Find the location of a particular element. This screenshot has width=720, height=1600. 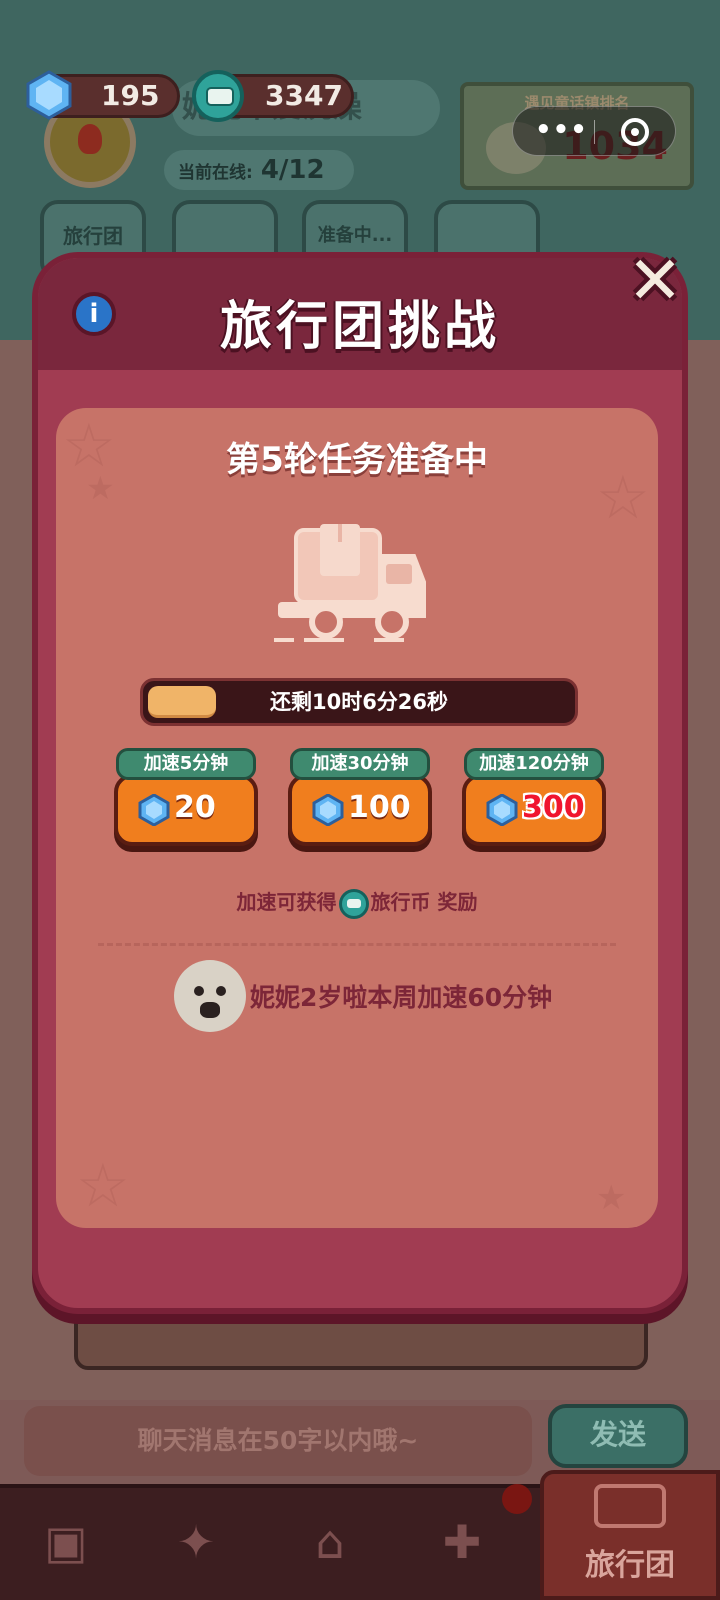

reward-coin-name: 旅行币 is located at coordinates (400, 902).